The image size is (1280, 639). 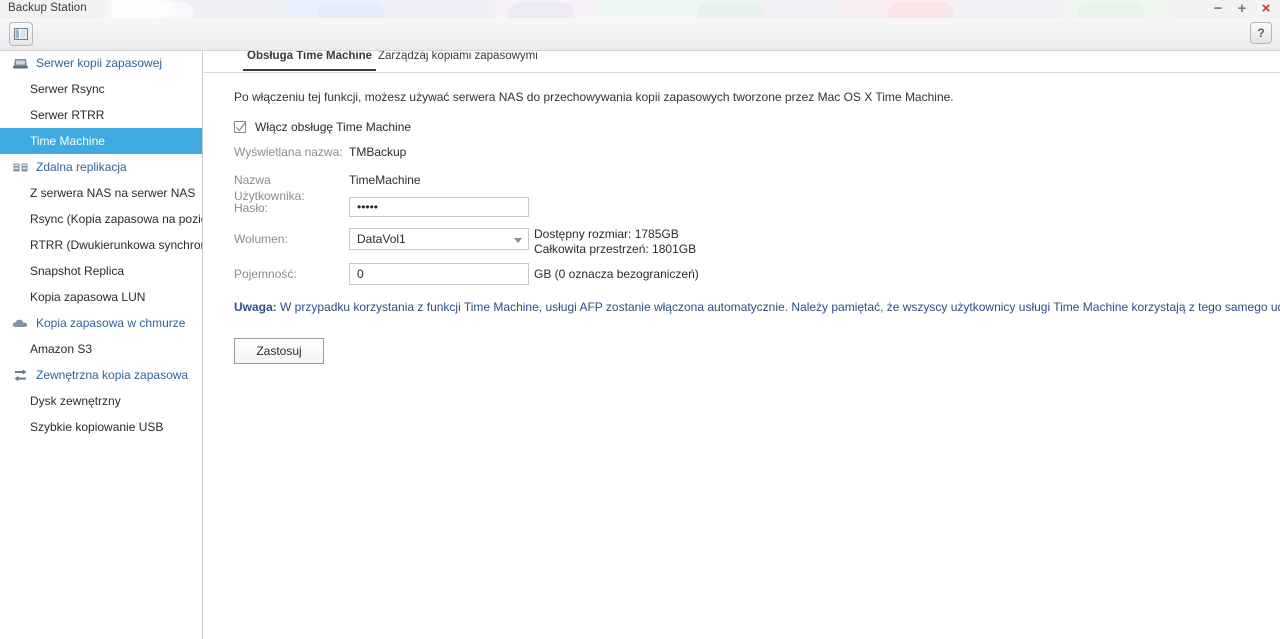 What do you see at coordinates (67, 89) in the screenshot?
I see `sidebar-item-label: Serwer Rsync` at bounding box center [67, 89].